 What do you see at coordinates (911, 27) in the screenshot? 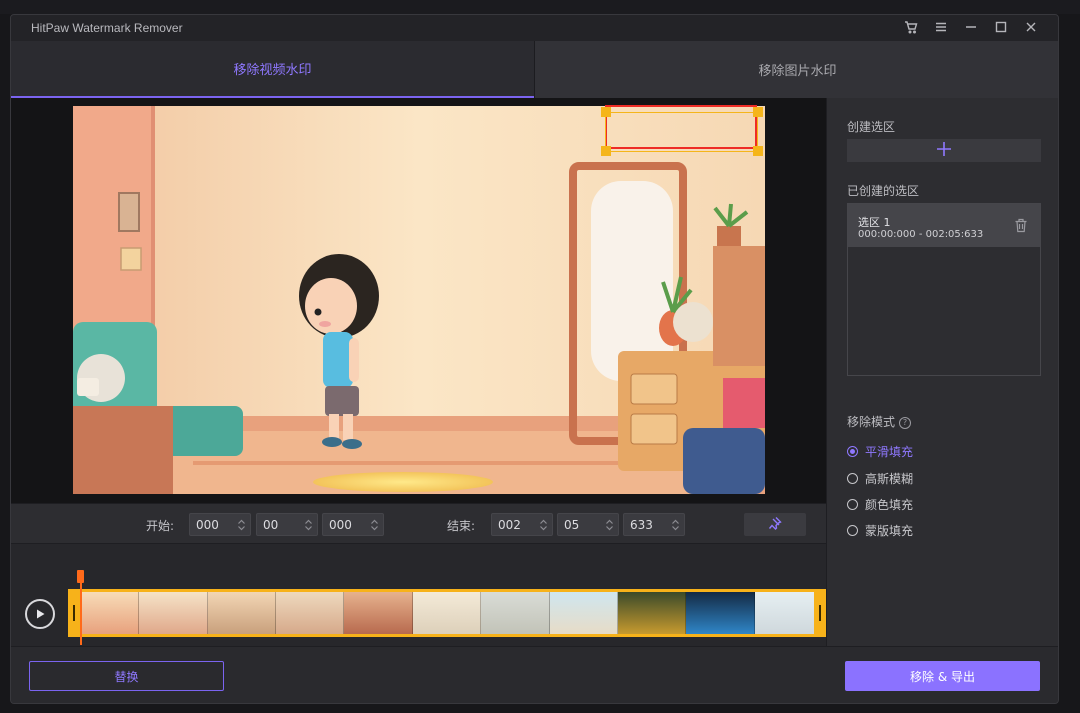
I see `cart-icon` at bounding box center [911, 27].